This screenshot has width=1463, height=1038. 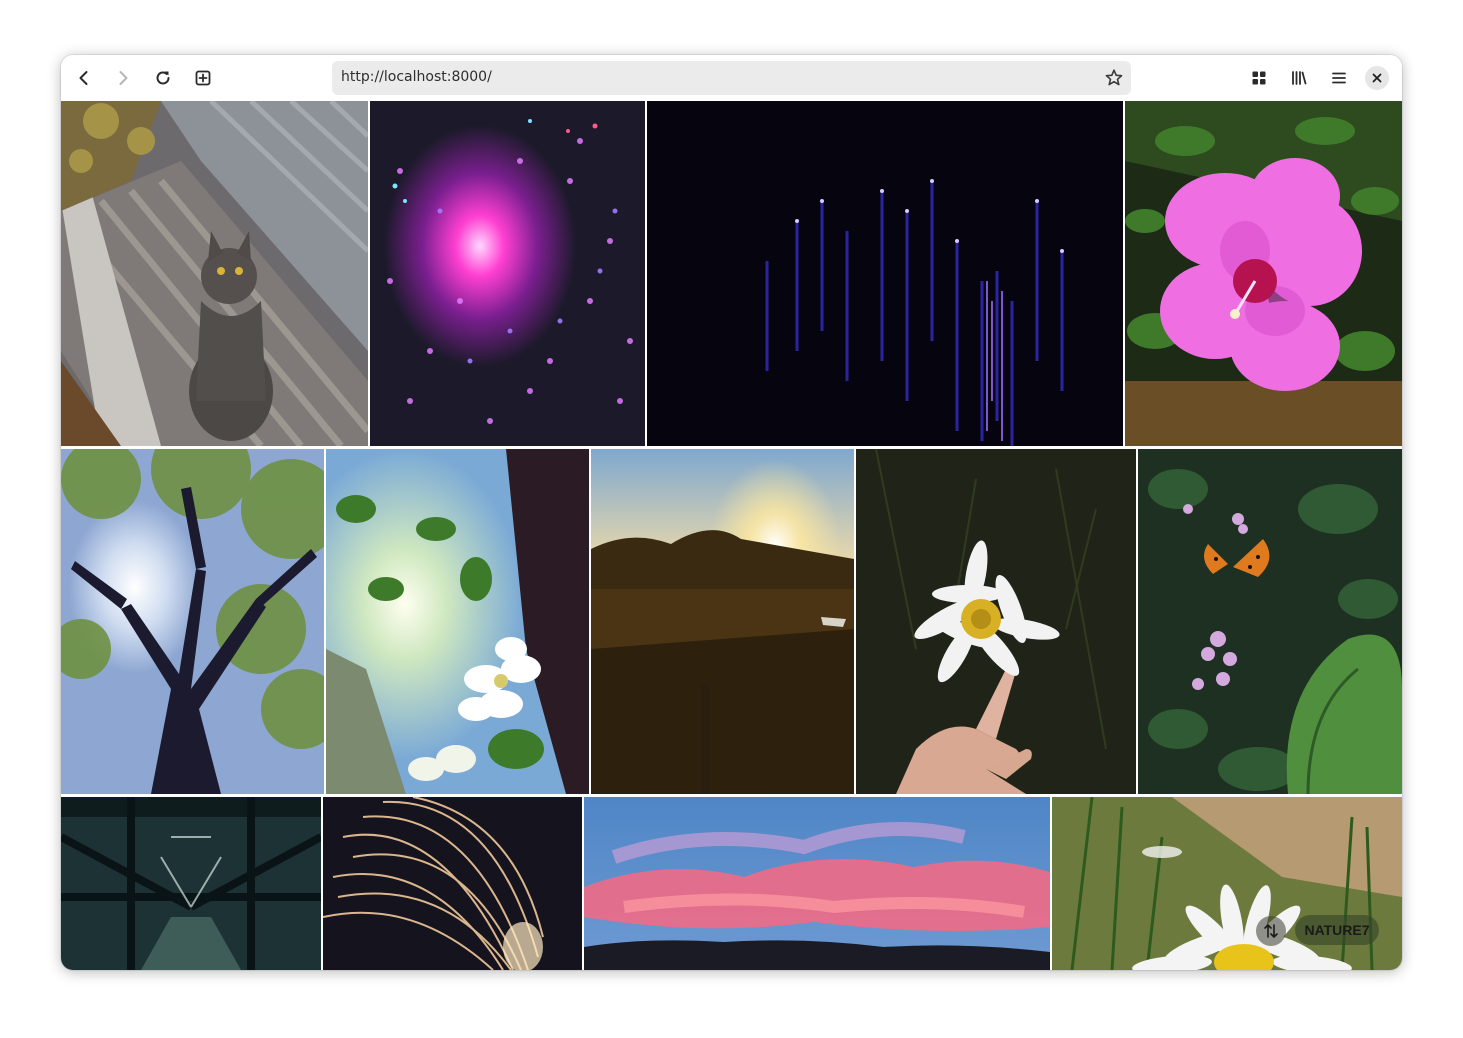 I want to click on sort-arrows-icon, so click(x=1271, y=931).